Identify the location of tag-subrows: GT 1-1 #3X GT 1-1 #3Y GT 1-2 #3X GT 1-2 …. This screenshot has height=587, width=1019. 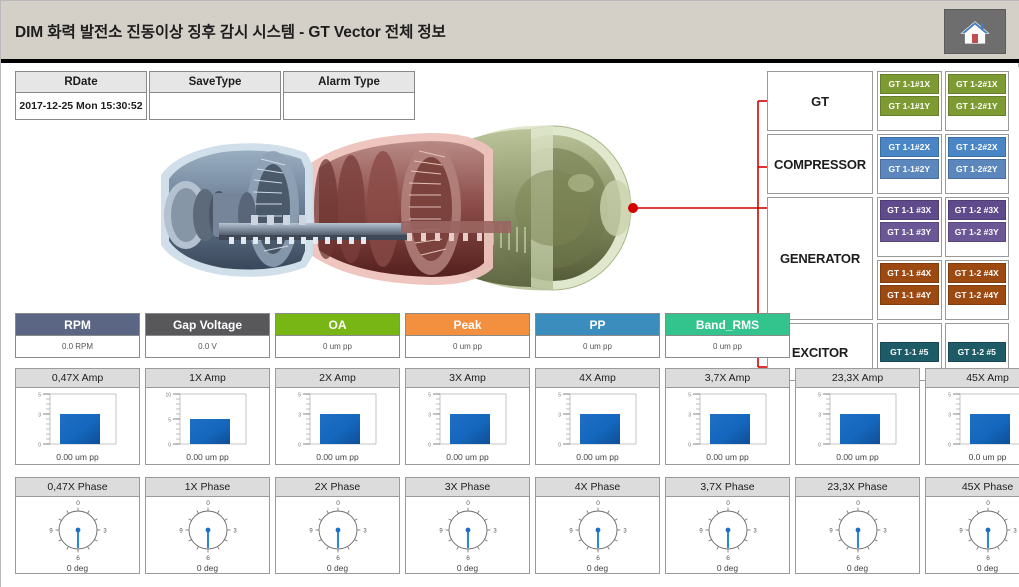
(943, 258).